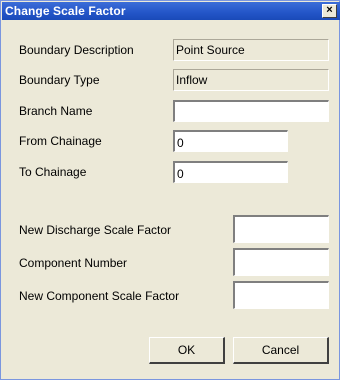  Describe the element at coordinates (53, 172) in the screenshot. I see `to-chainage-label: To Chainage` at that location.